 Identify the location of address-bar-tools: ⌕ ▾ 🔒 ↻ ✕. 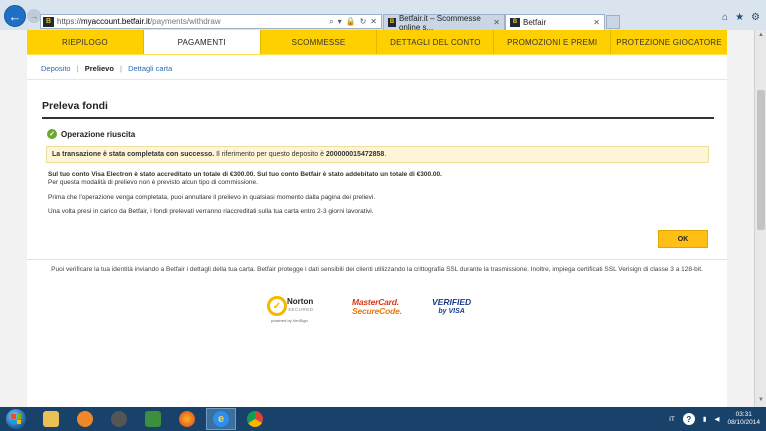
(353, 21).